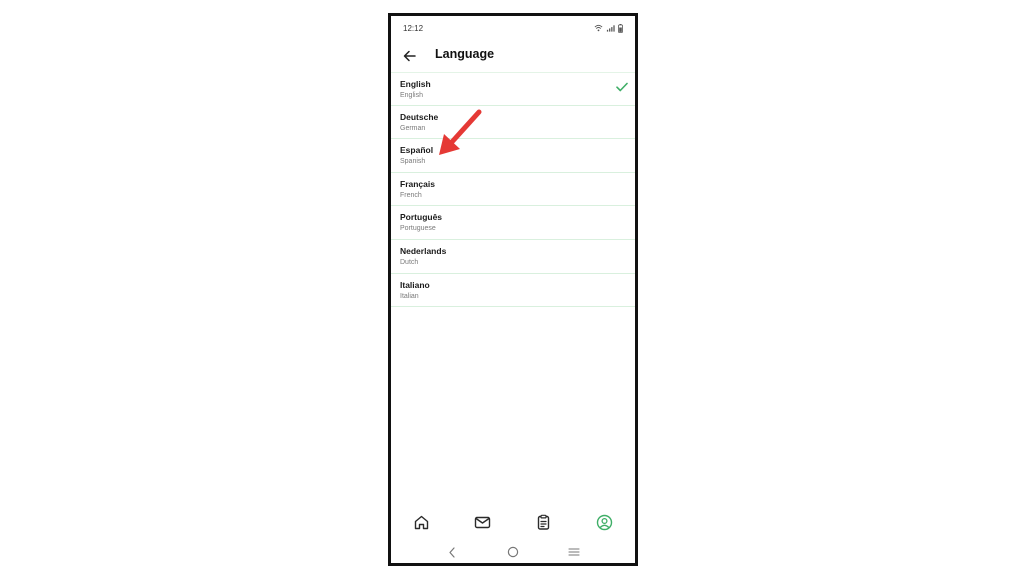 Image resolution: width=1024 pixels, height=576 pixels. I want to click on nav-profile-button, so click(605, 522).